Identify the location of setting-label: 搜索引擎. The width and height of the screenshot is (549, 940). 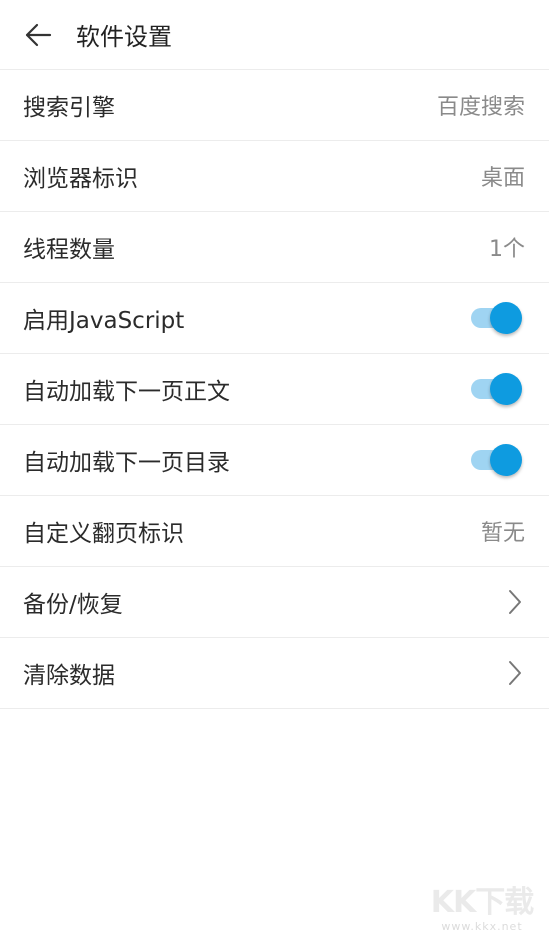
(69, 108).